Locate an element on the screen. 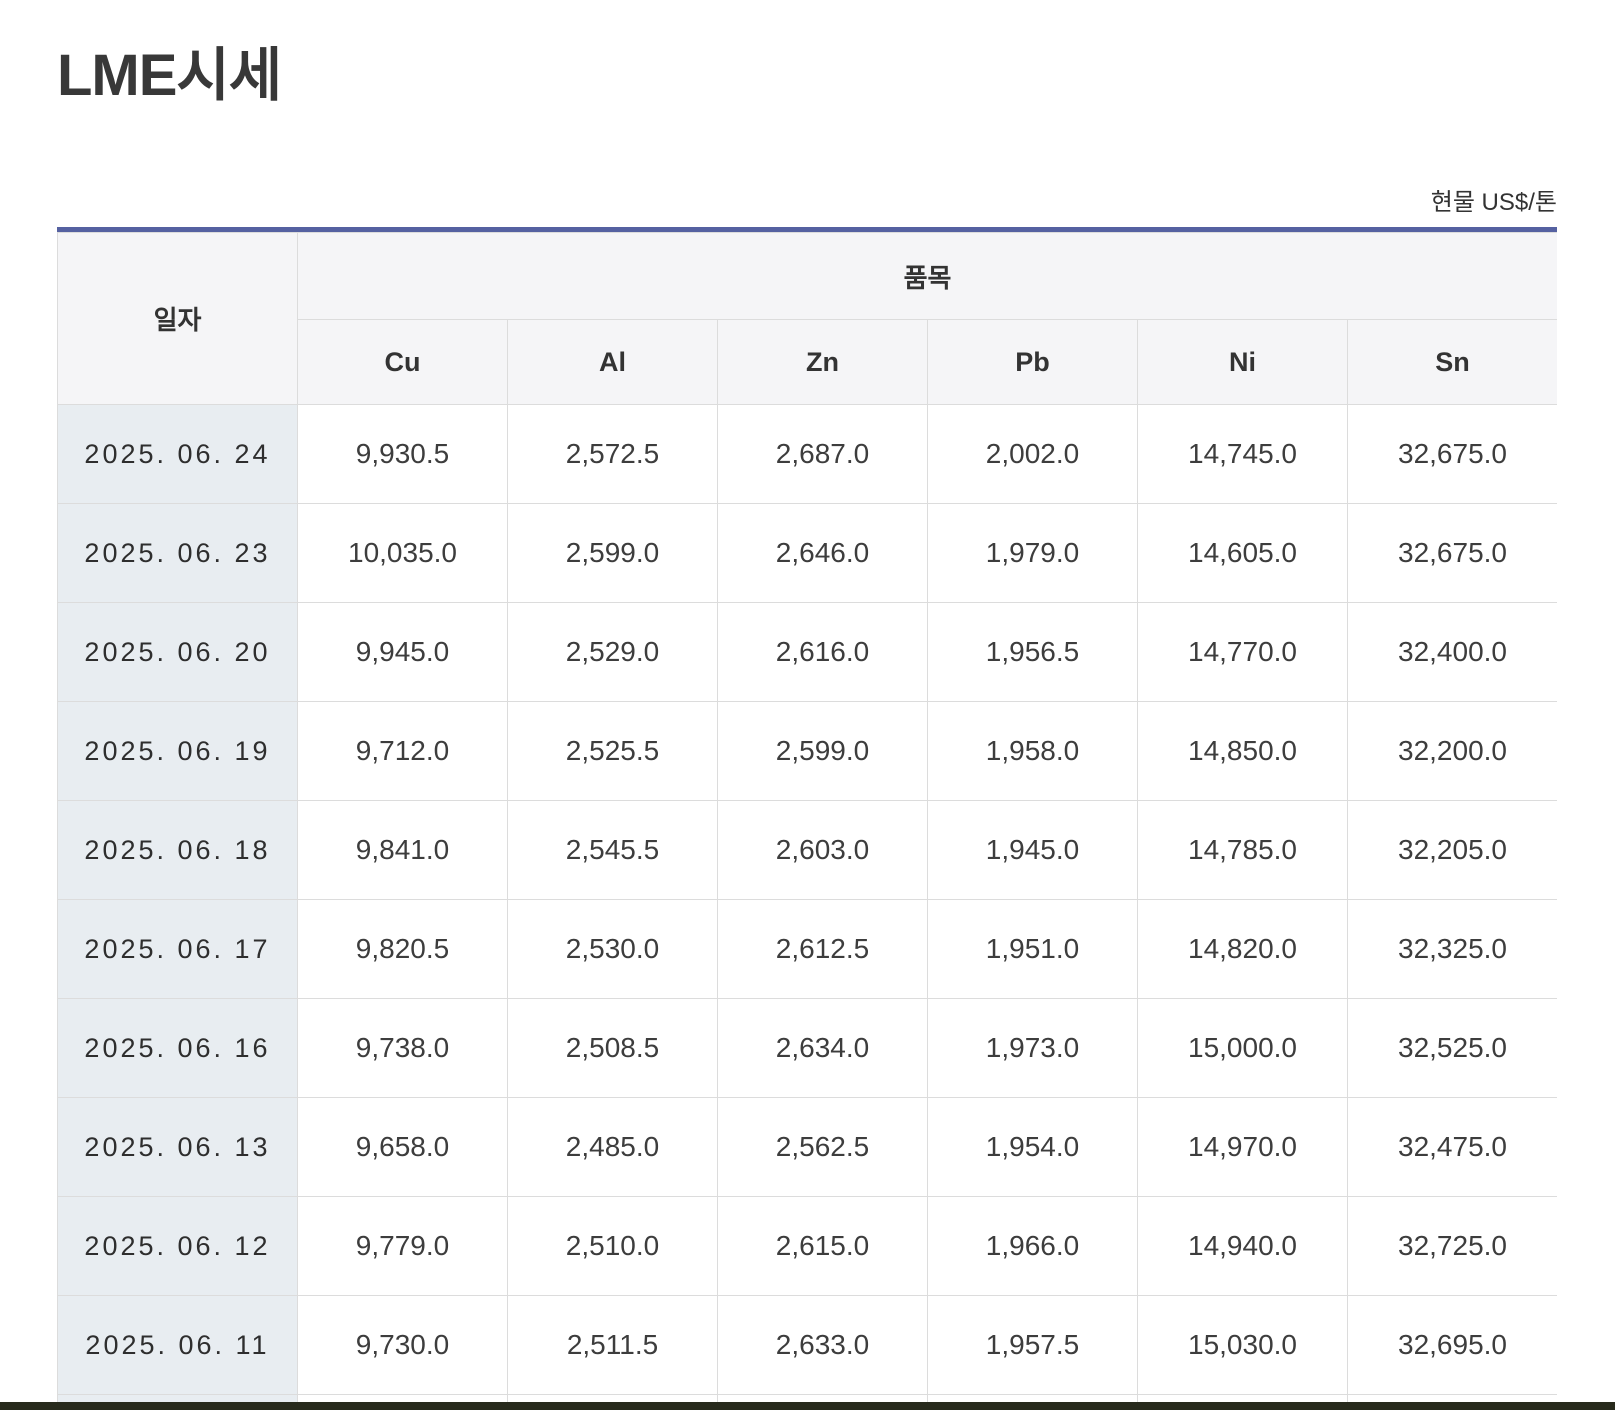 This screenshot has width=1615, height=1410. price-cell: 1,979.0 is located at coordinates (1032, 553).